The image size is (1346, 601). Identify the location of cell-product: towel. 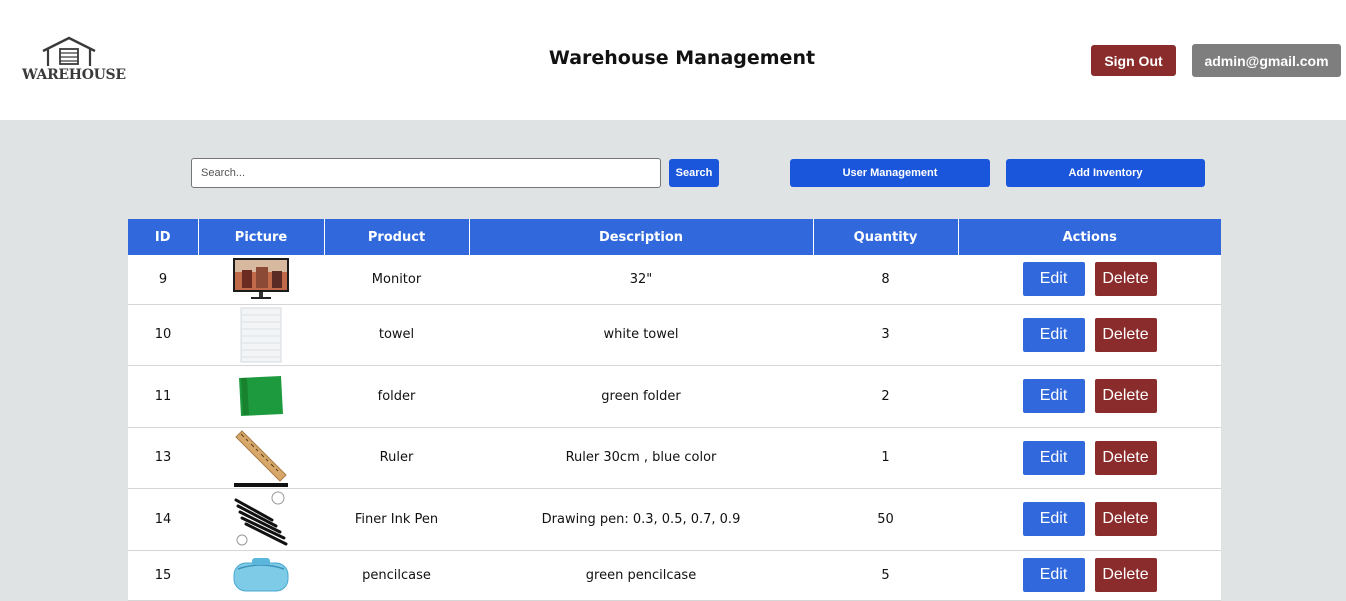
(396, 335).